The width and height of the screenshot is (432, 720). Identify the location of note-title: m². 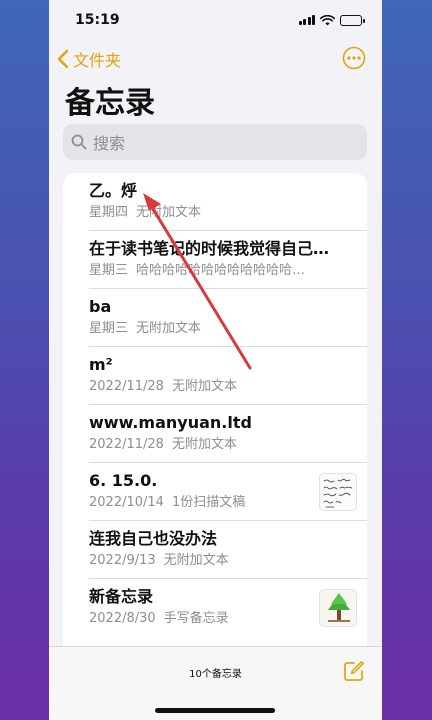
(101, 364).